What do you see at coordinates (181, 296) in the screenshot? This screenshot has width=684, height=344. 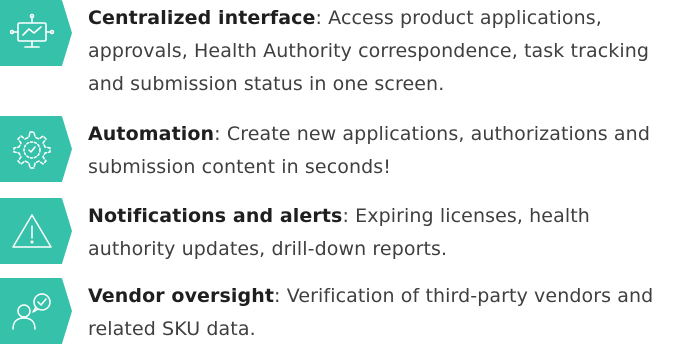 I see `feature-title: Vendor oversight` at bounding box center [181, 296].